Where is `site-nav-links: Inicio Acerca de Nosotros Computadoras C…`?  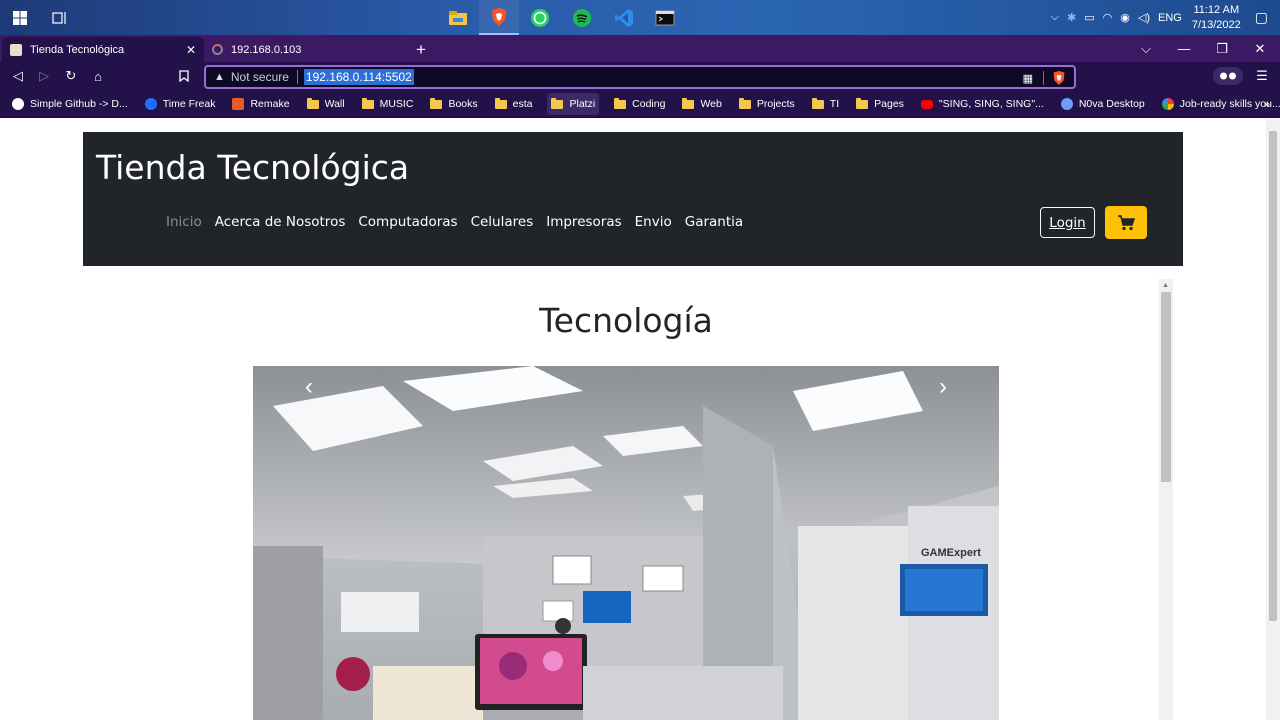
site-nav-links: Inicio Acerca de Nosotros Computadoras C… is located at coordinates (461, 222).